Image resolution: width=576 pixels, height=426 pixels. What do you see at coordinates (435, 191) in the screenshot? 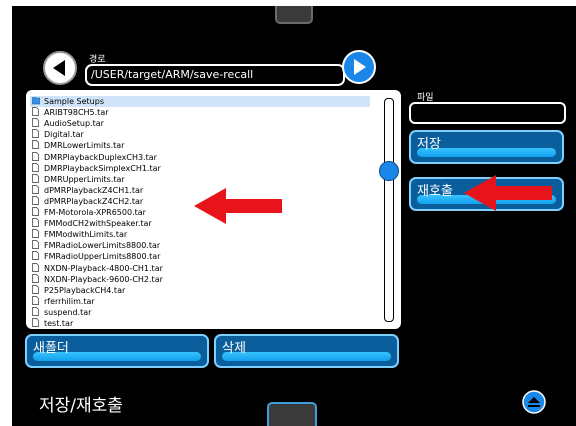
I see `recall-button-label: 재호출` at bounding box center [435, 191].